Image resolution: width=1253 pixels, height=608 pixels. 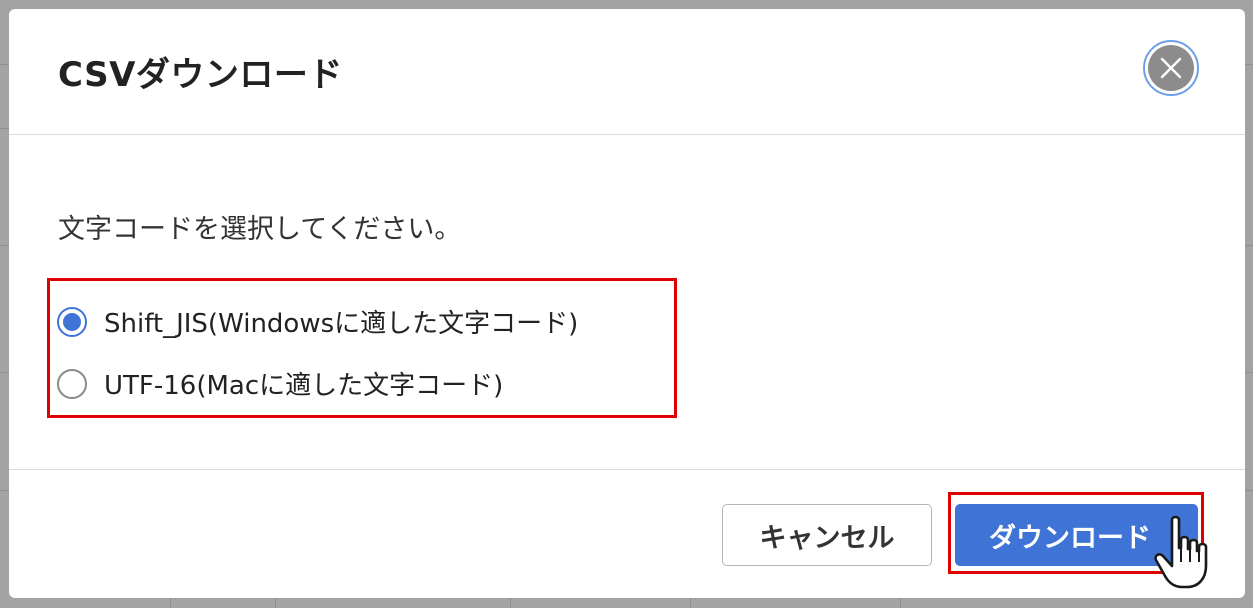 I want to click on radio-option-utf-16: UTF-16(Macに適した文字コード), so click(x=280, y=383).